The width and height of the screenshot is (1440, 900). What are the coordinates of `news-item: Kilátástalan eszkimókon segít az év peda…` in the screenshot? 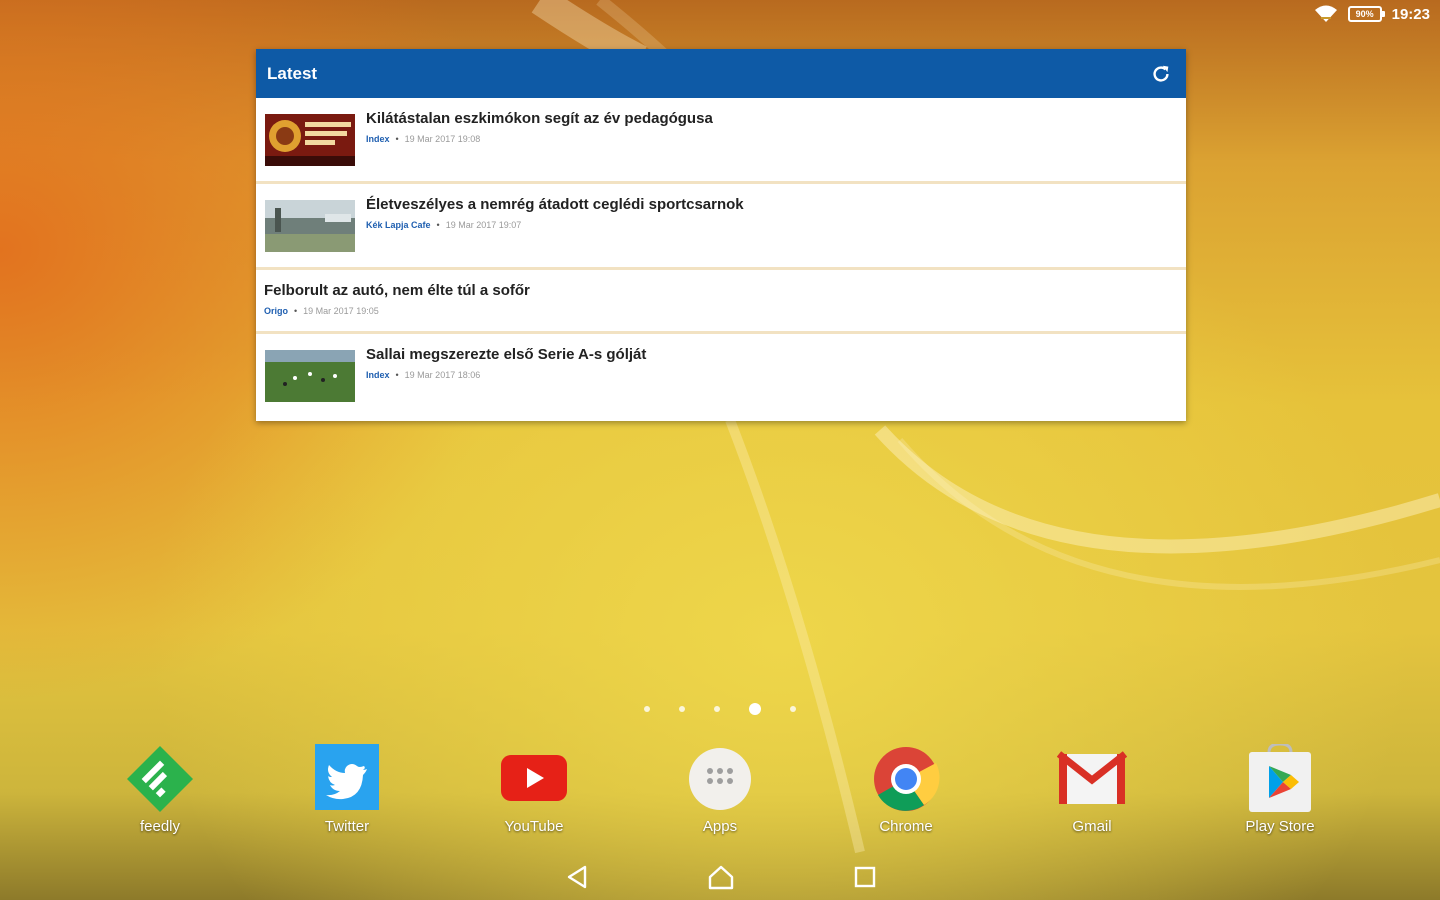 It's located at (721, 141).